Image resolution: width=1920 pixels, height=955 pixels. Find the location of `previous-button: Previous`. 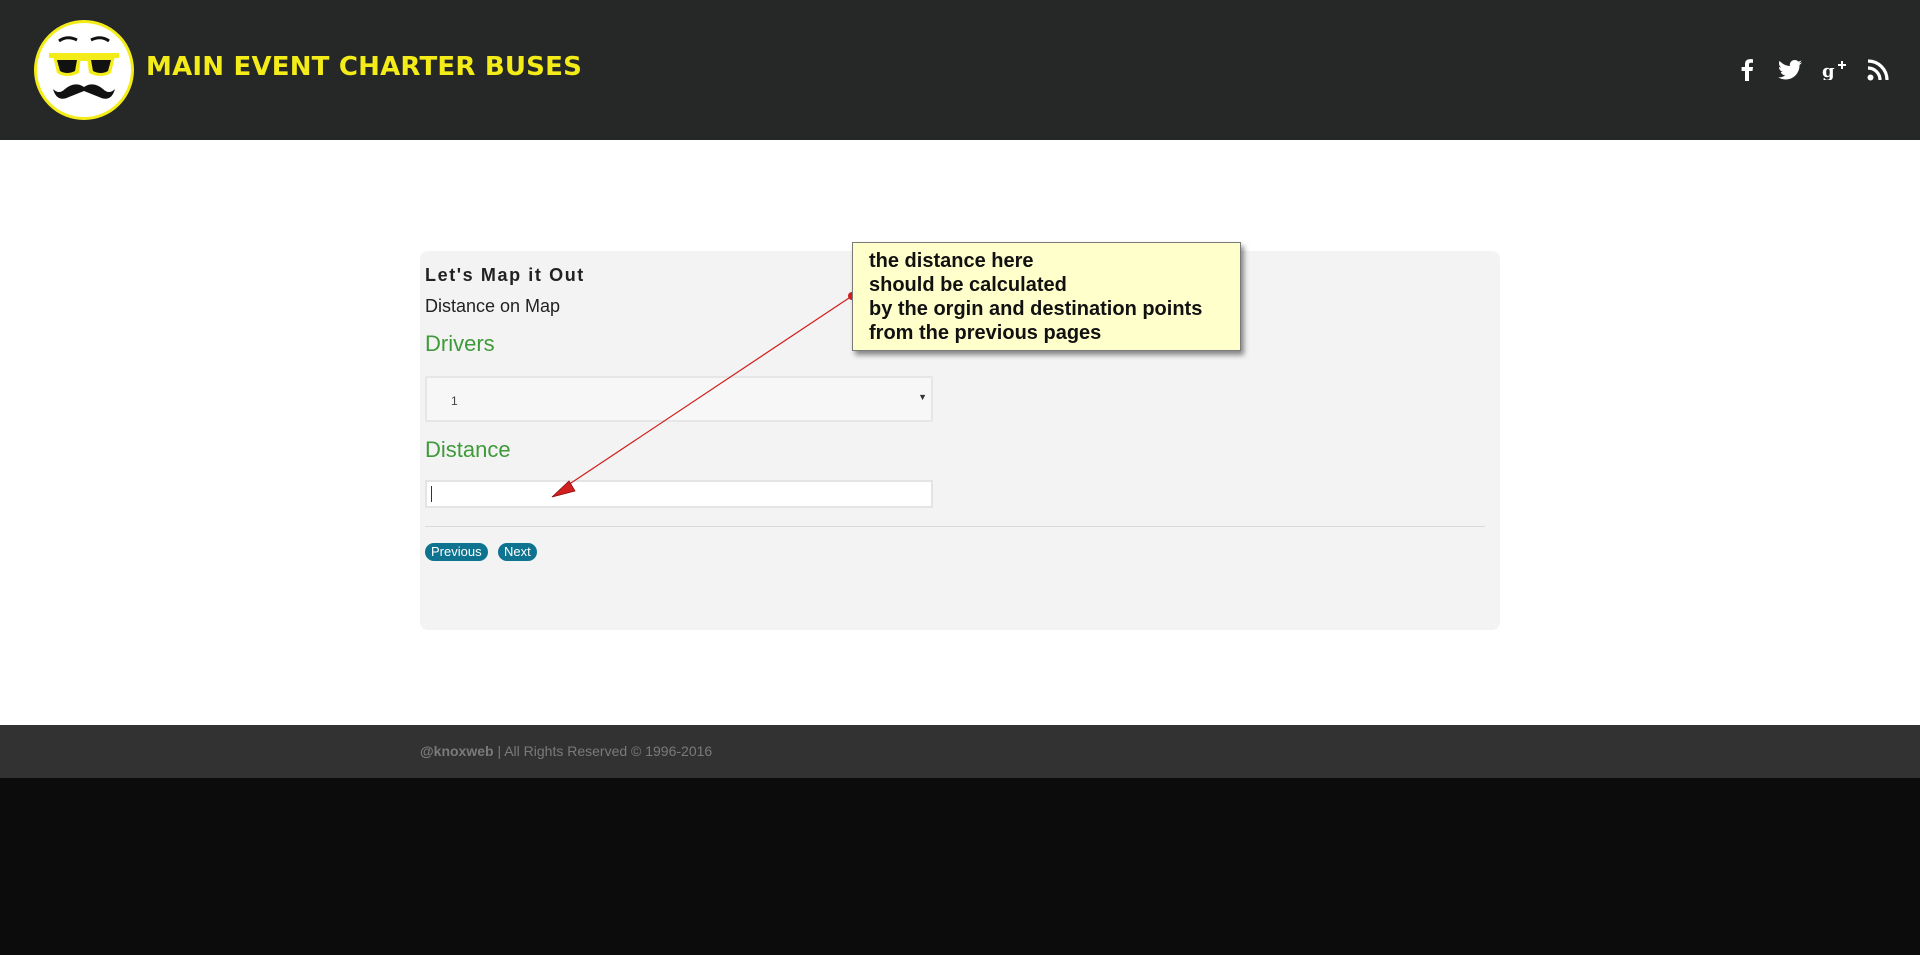

previous-button: Previous is located at coordinates (456, 552).